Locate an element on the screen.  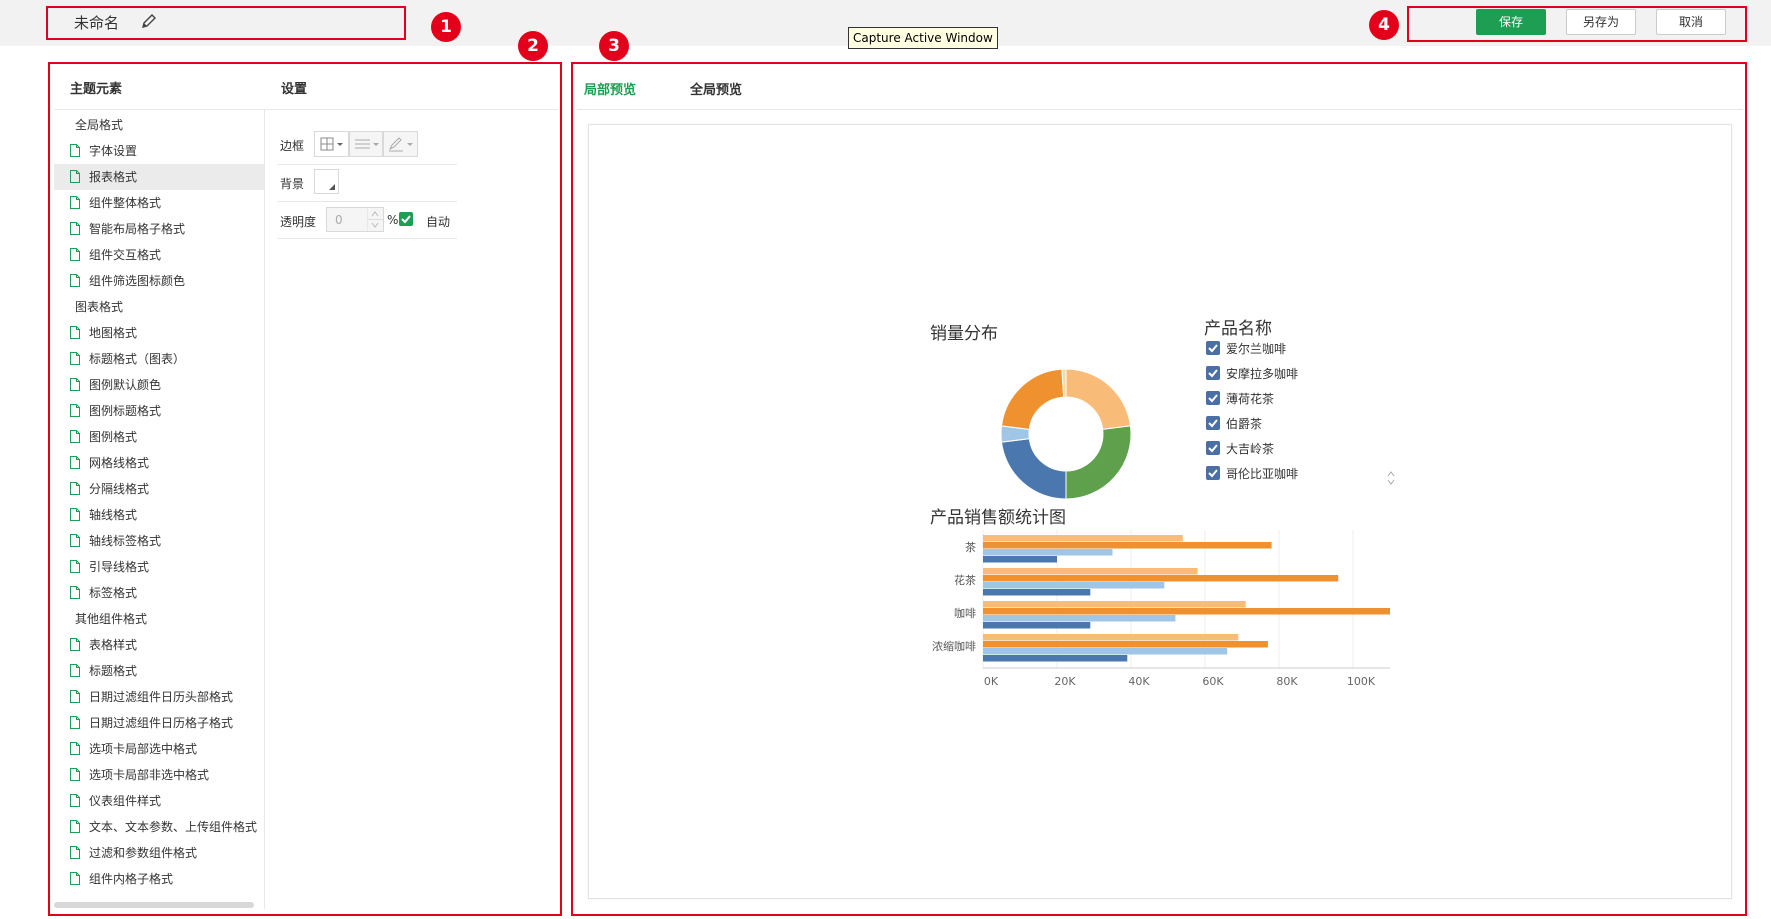
tree-item: 图例格式 is located at coordinates (159, 437).